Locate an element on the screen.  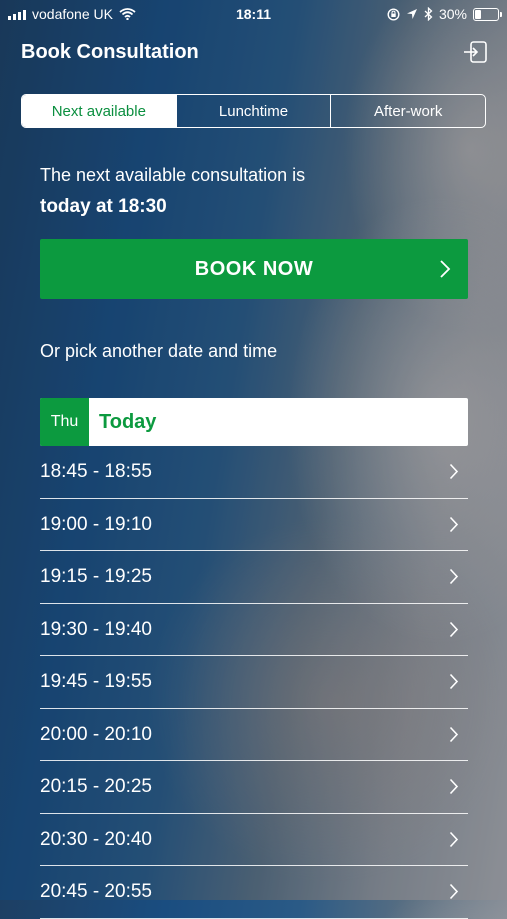
next-available-time: today at 18:30 is located at coordinates (103, 206).